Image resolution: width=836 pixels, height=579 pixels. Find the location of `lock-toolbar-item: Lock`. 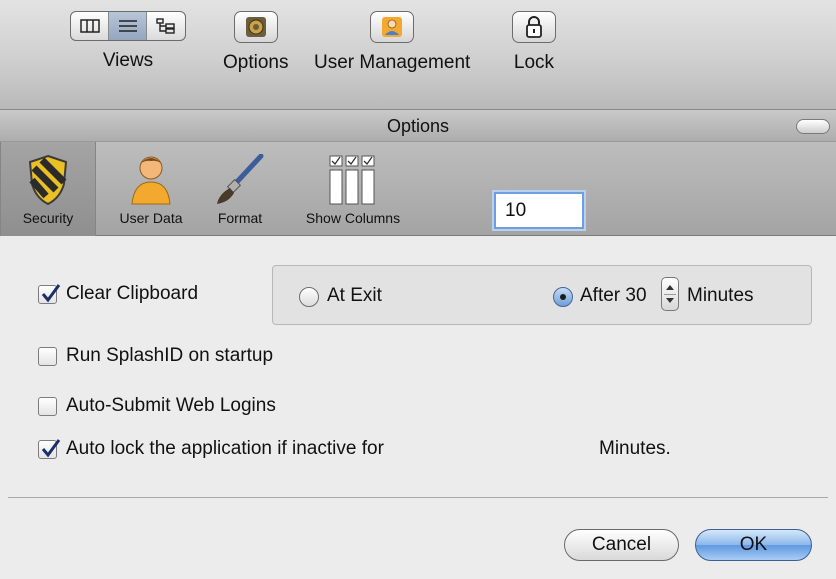

lock-toolbar-item: Lock is located at coordinates (534, 42).